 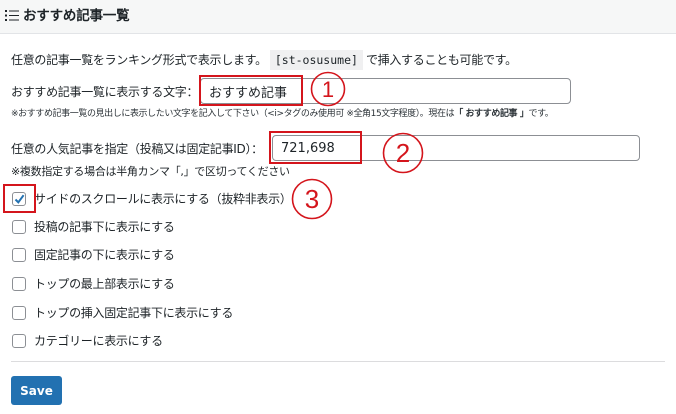 What do you see at coordinates (150, 171) in the screenshot?
I see `ids-field-note: ※複数指定する場合は半角カンマ「,」で区切ってください` at bounding box center [150, 171].